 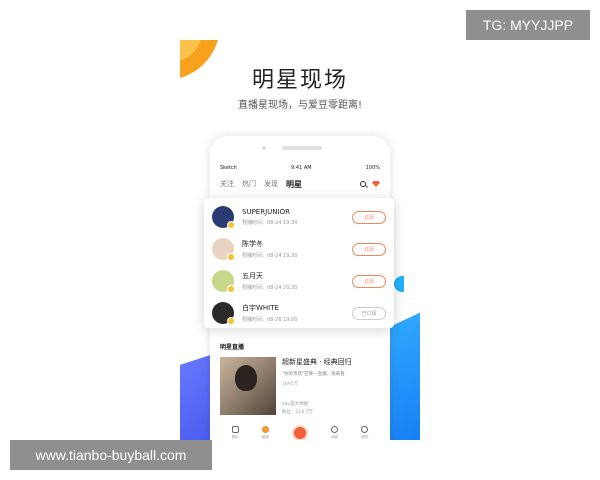 I want to click on go-live-icon, so click(x=299, y=432).